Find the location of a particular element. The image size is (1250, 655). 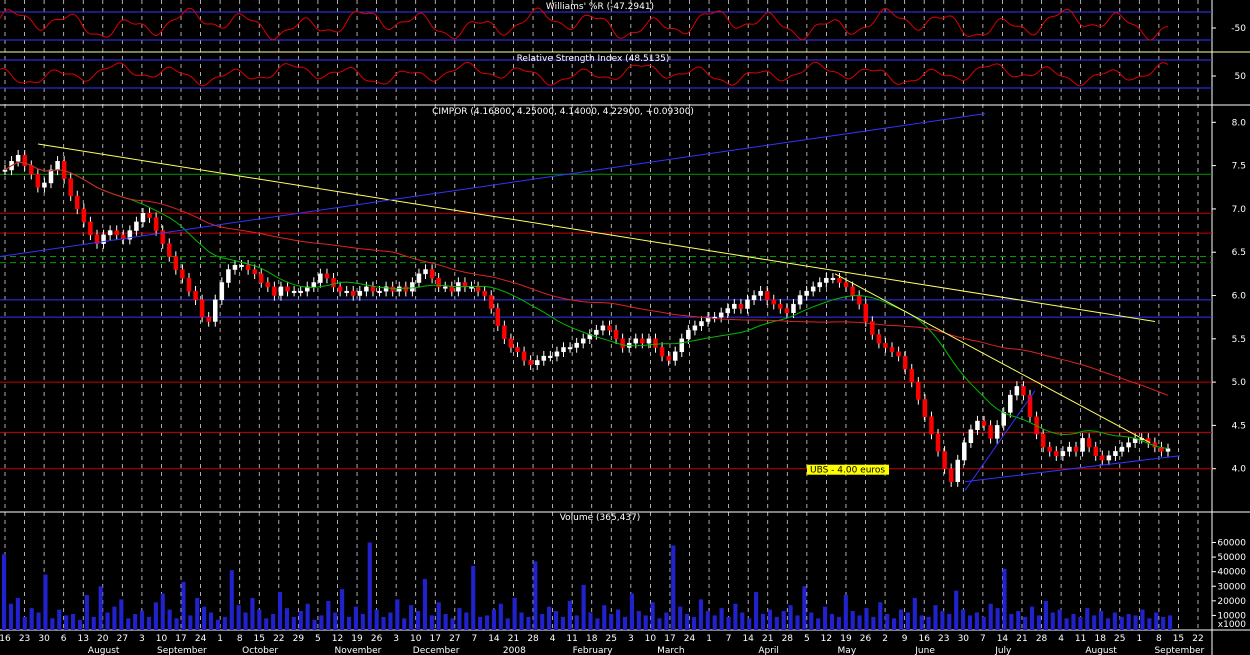

date-tick-label: 19 is located at coordinates (357, 639).